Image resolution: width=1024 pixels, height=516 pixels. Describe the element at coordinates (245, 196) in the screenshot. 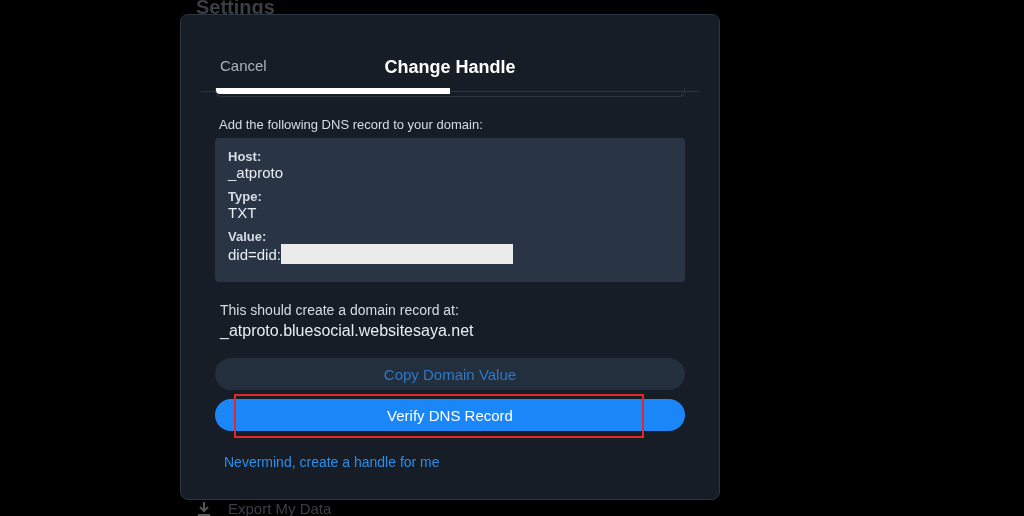

I see `record-label: Type:` at that location.